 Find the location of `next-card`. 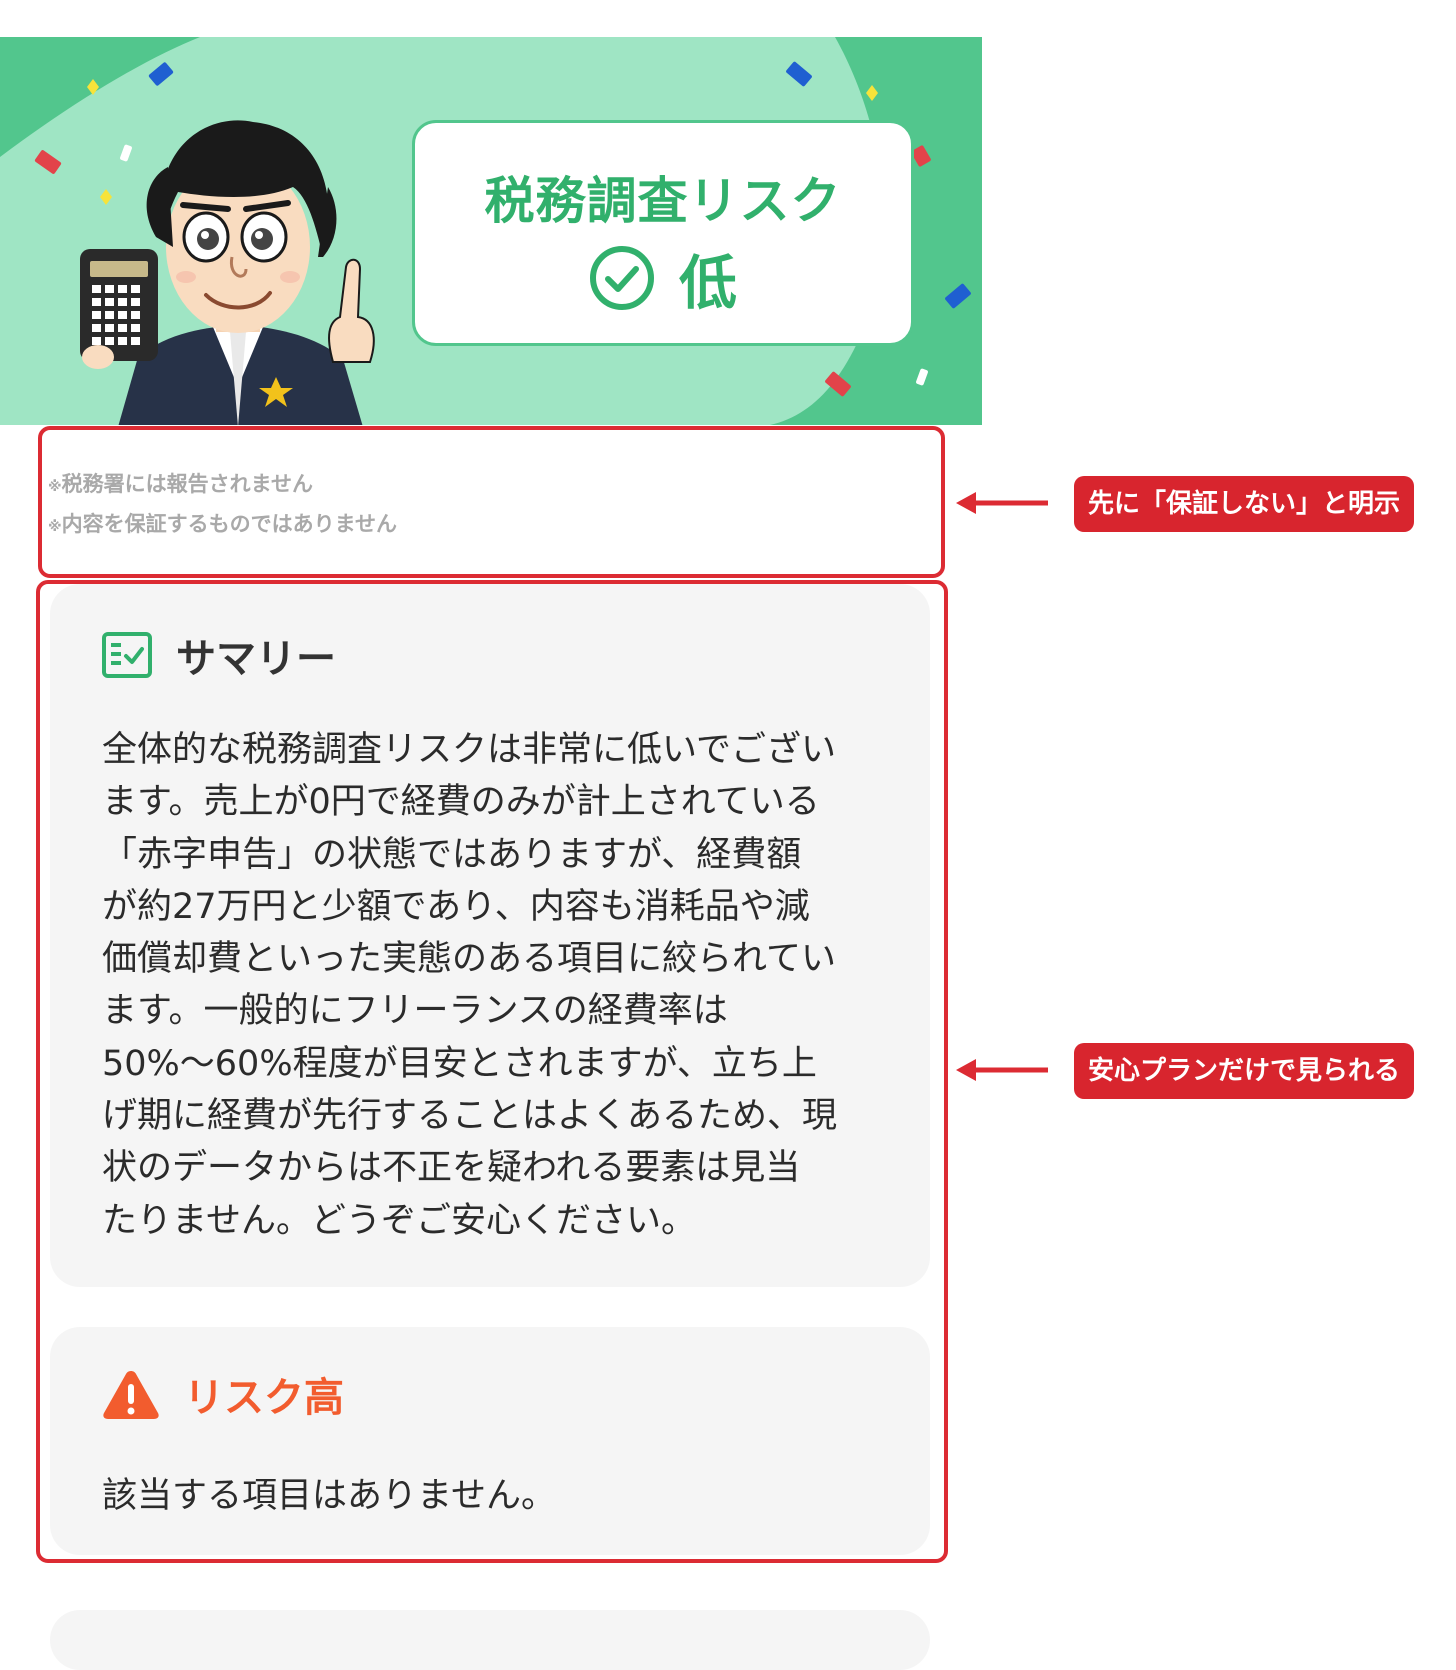

next-card is located at coordinates (490, 1640).